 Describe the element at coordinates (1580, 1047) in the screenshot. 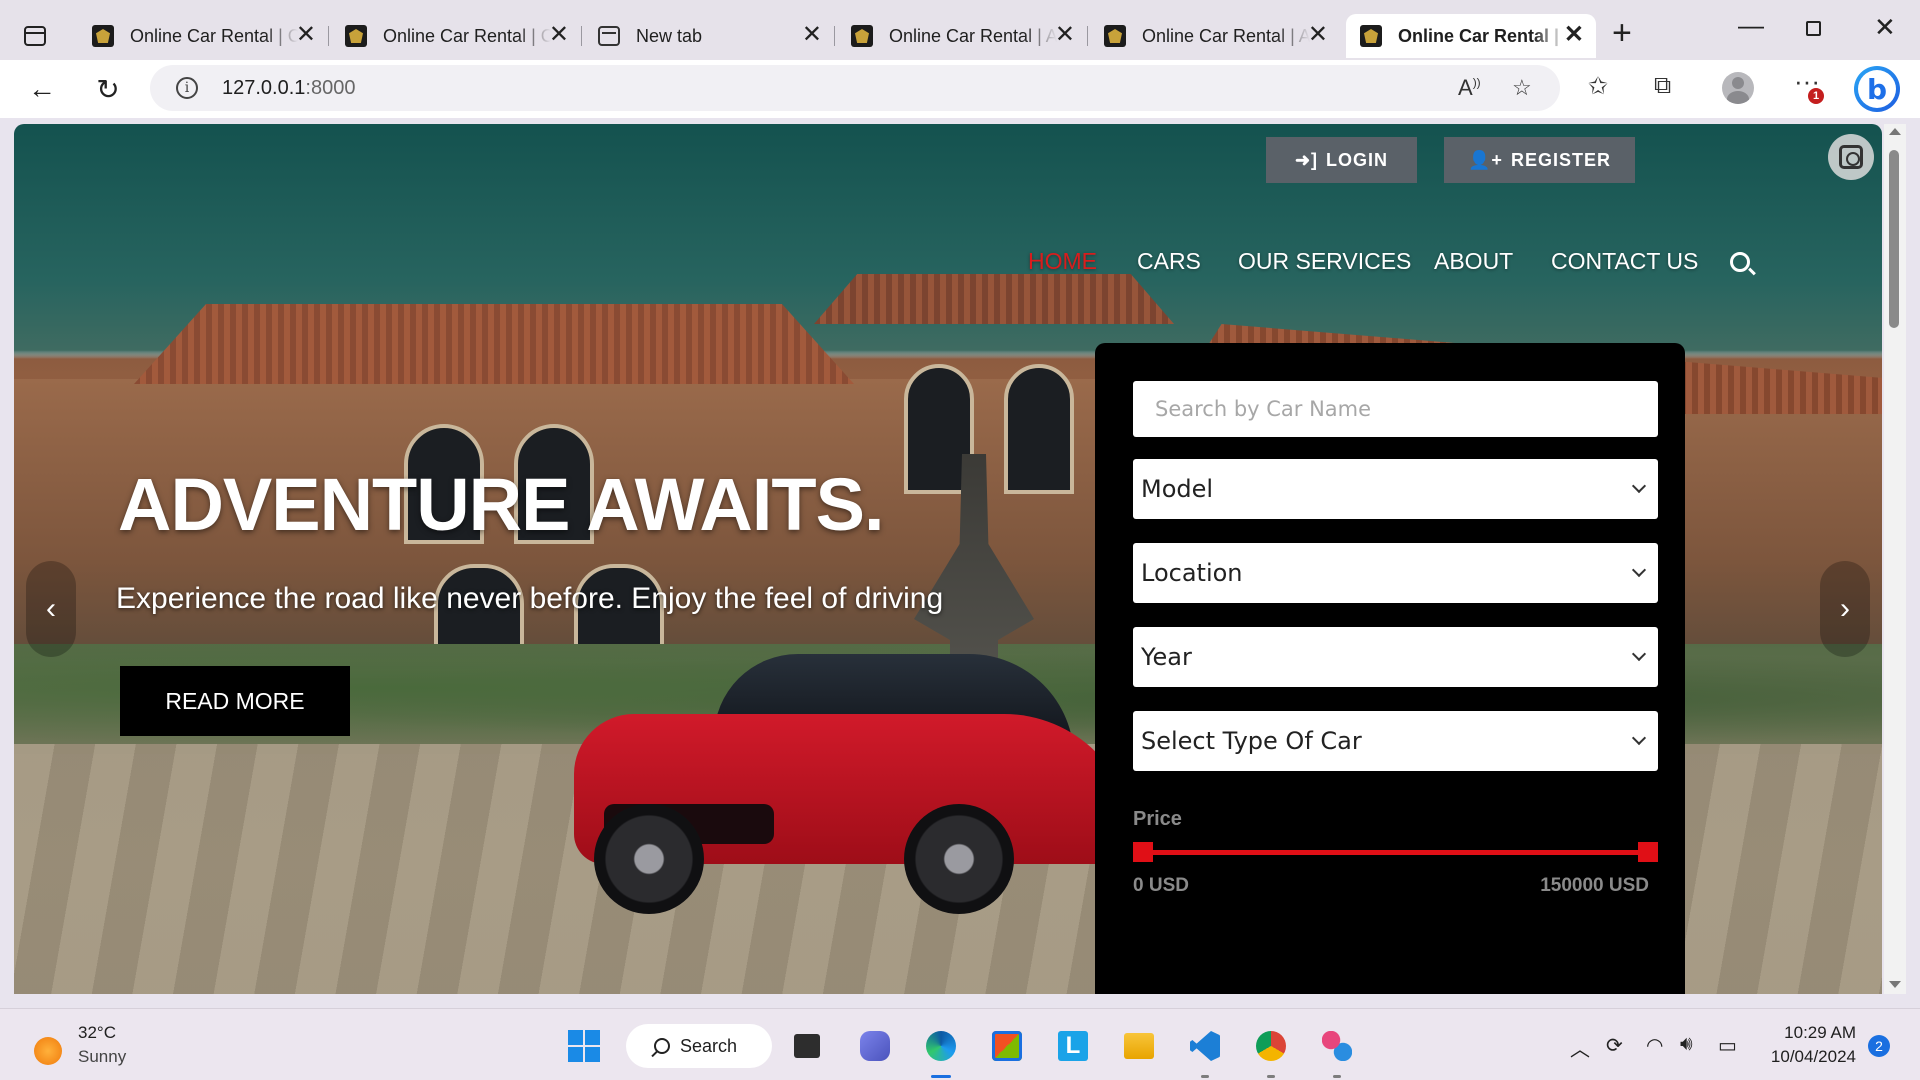

I see `show-hidden-icons-chevron-icon: ︿` at that location.